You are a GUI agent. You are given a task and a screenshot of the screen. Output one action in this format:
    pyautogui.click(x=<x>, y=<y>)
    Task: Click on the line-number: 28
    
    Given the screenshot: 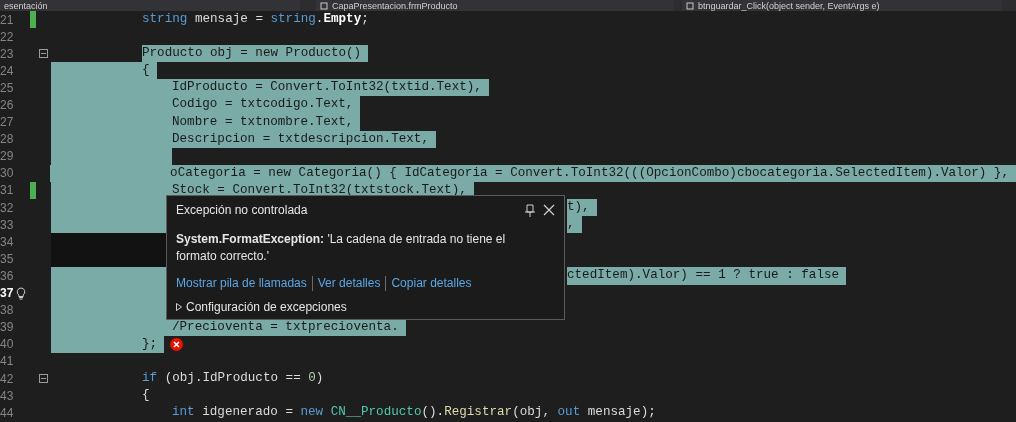 What is the action you would take?
    pyautogui.click(x=7, y=140)
    